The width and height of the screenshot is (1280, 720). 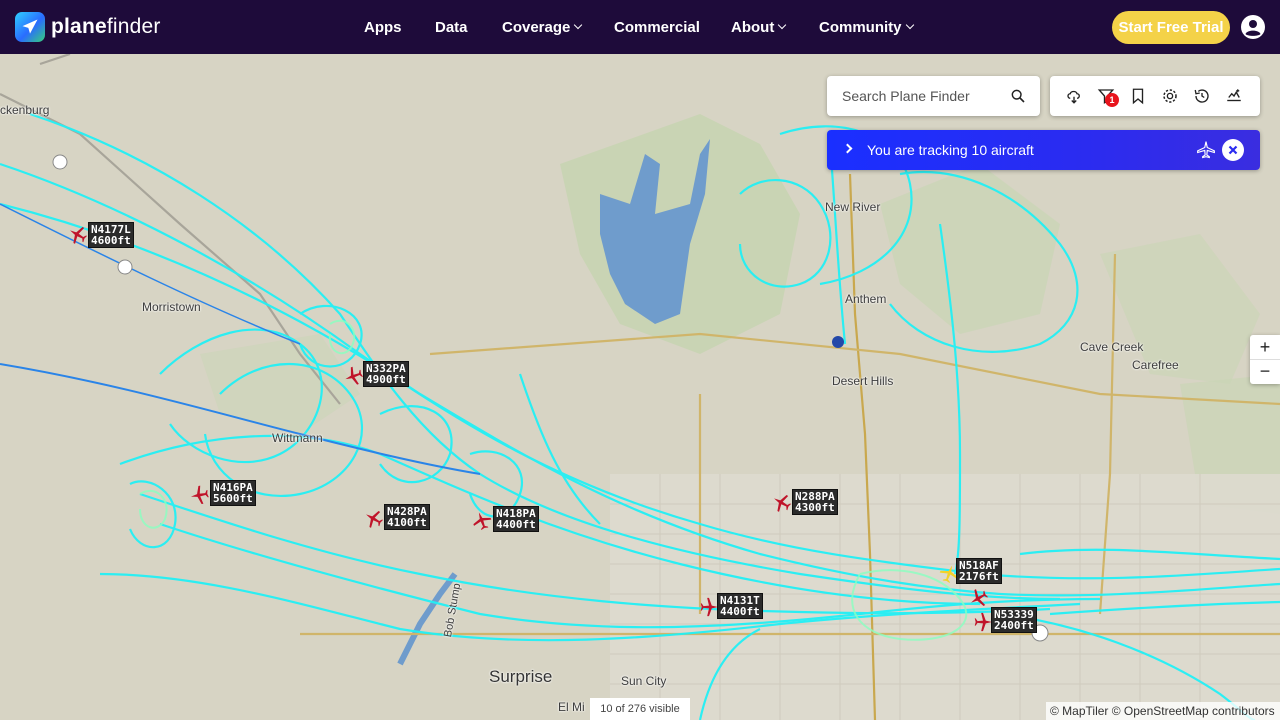 What do you see at coordinates (866, 27) in the screenshot?
I see `nav-community: Community` at bounding box center [866, 27].